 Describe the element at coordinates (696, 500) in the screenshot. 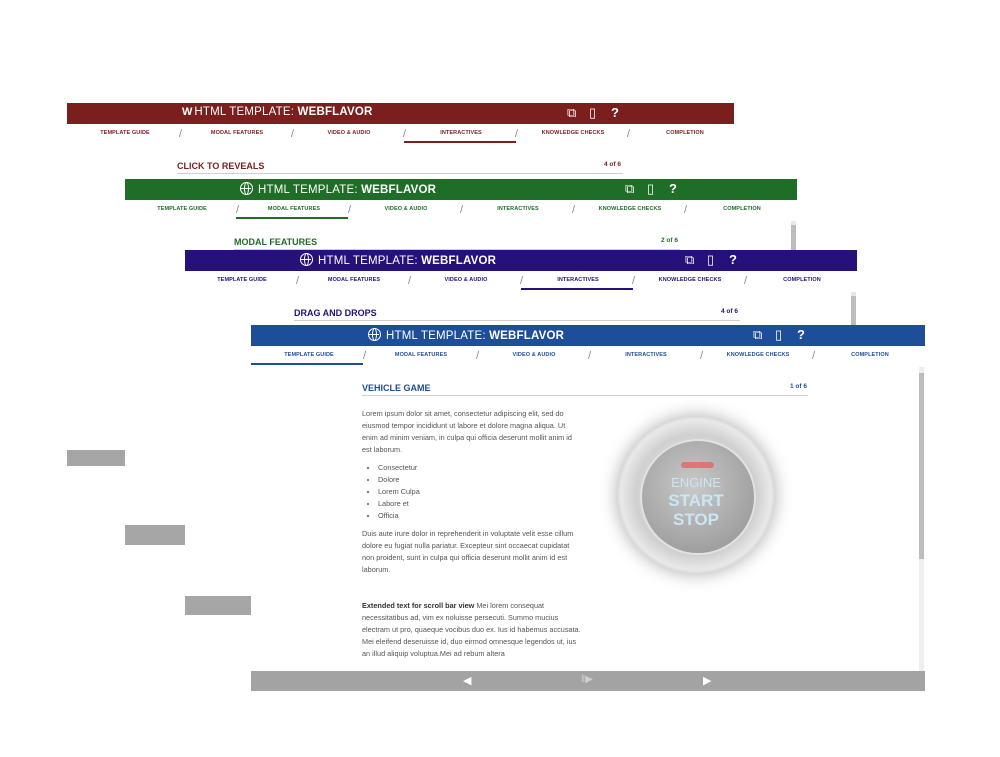

I see `start-label: START` at that location.